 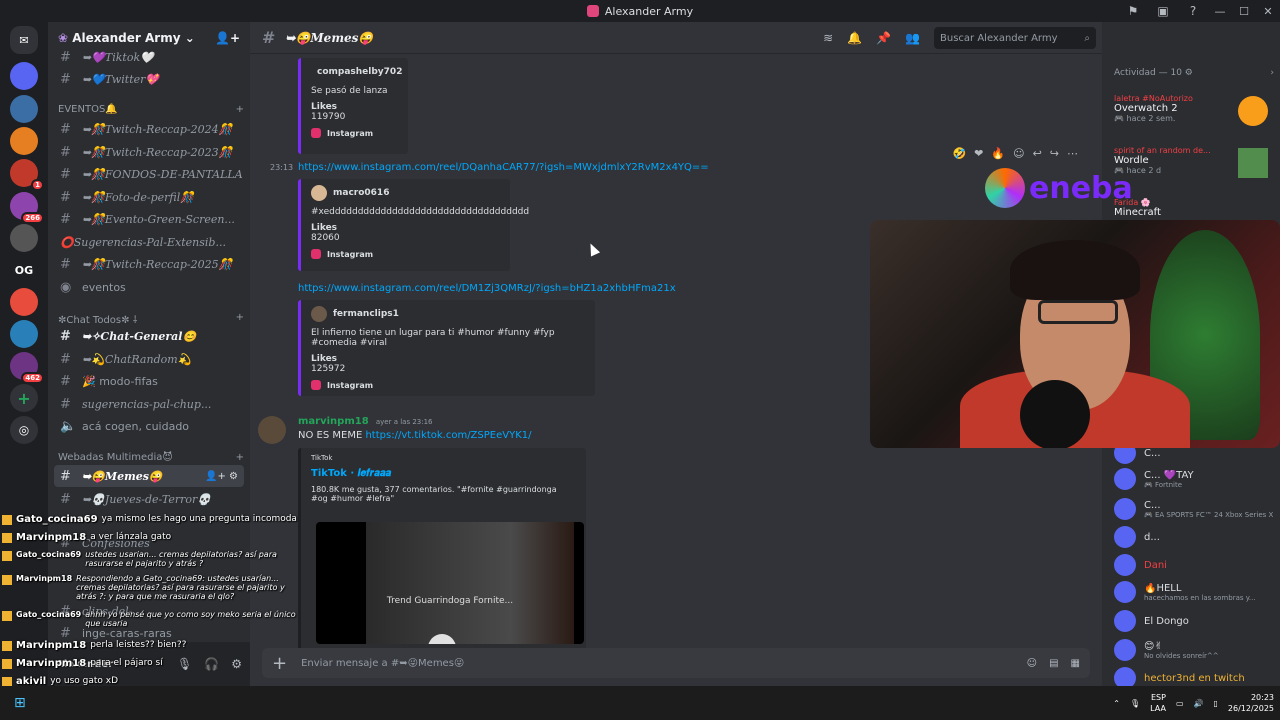 I want to click on reaction-icon: 🤣, so click(x=959, y=153).